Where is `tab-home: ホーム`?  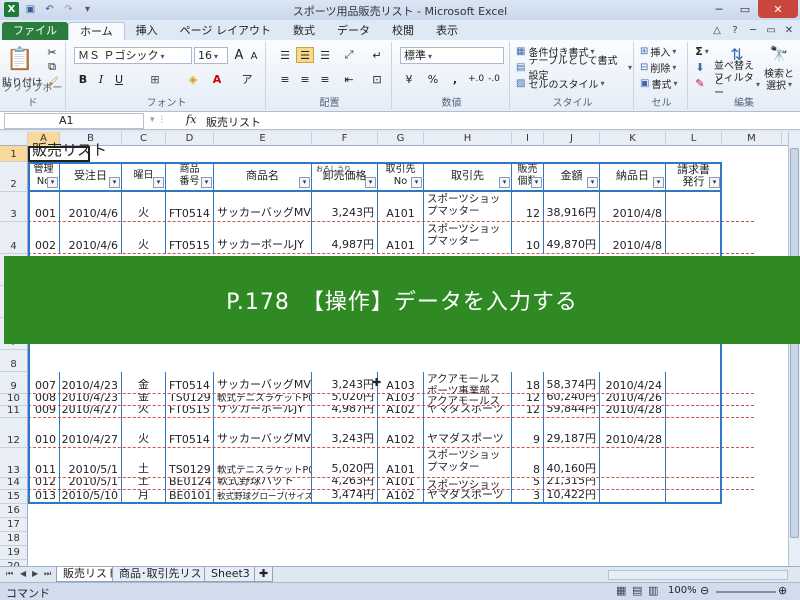
tab-home: ホーム is located at coordinates (96, 31).